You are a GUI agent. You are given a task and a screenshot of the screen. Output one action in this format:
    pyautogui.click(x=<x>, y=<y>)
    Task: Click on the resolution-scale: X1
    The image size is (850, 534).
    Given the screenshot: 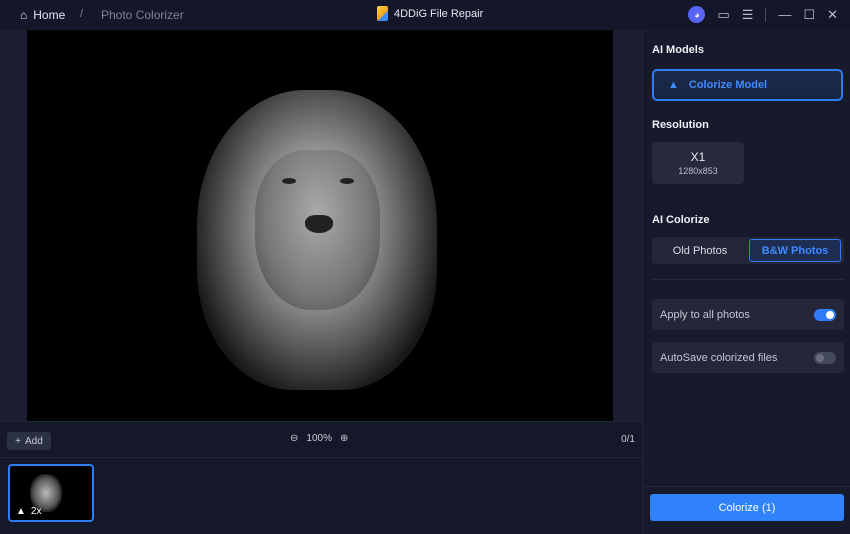 What is the action you would take?
    pyautogui.click(x=698, y=157)
    